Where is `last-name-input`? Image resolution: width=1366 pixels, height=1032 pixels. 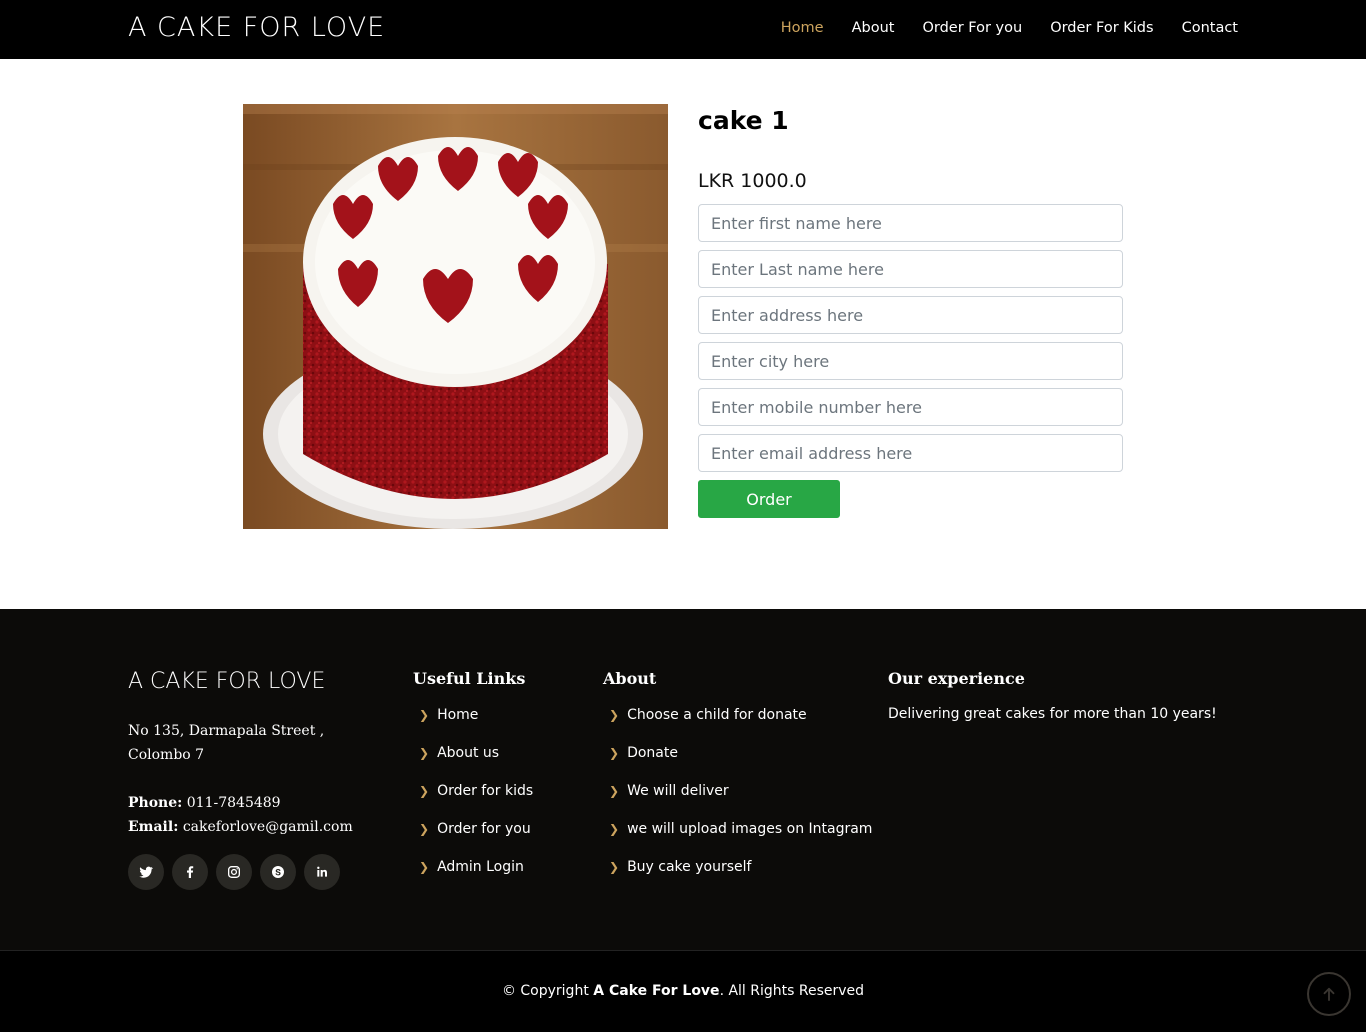
last-name-input is located at coordinates (910, 269).